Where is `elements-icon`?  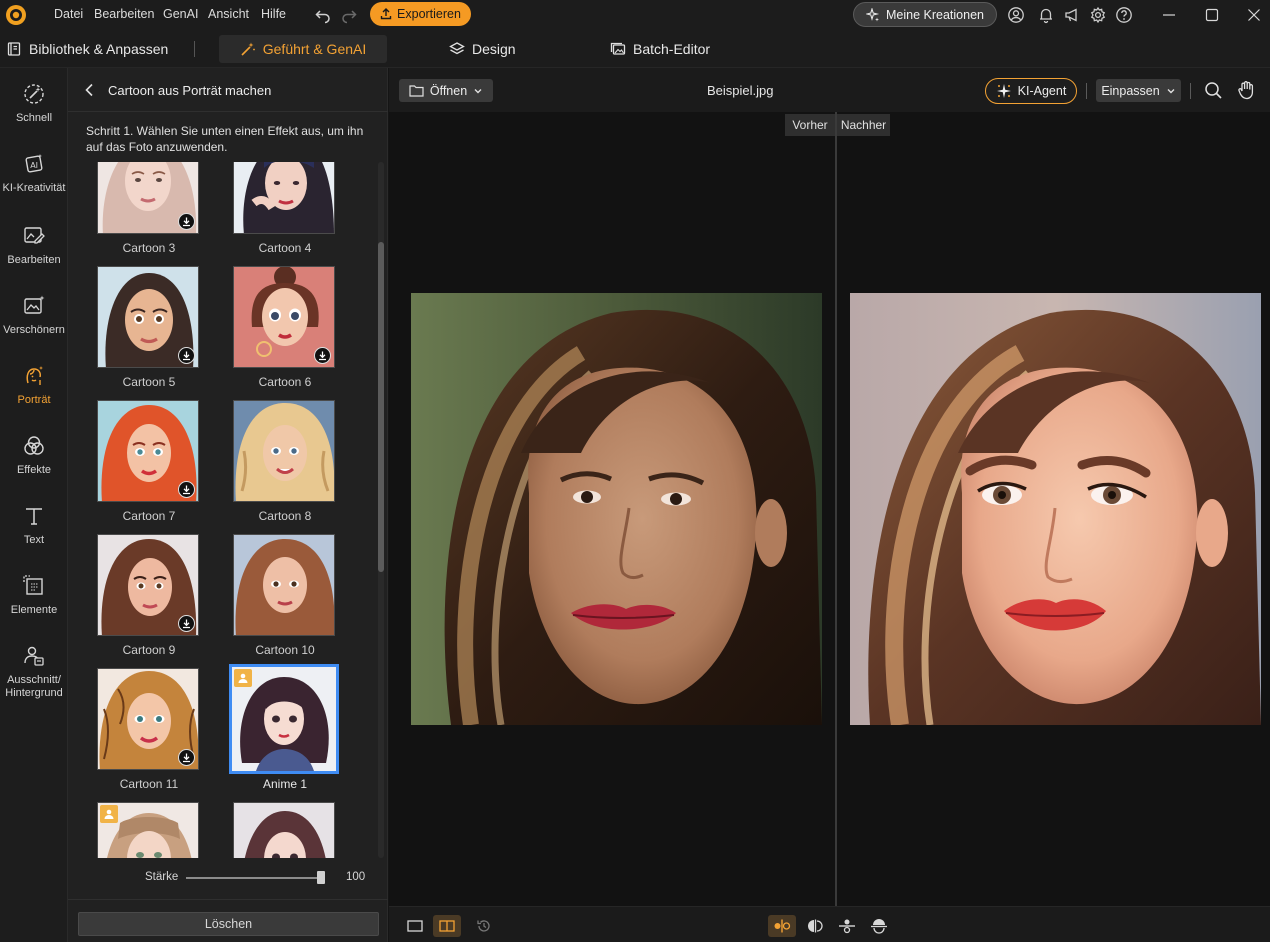 elements-icon is located at coordinates (33, 585).